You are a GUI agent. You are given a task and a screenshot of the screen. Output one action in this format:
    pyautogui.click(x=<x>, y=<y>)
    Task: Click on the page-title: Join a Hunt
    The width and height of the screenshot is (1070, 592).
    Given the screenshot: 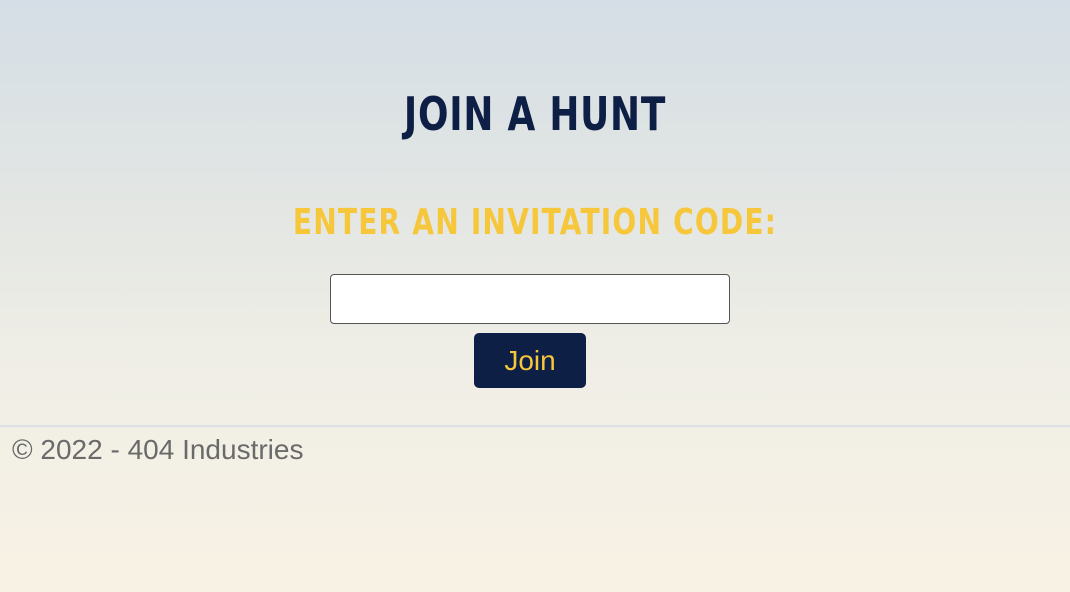 What is the action you would take?
    pyautogui.click(x=535, y=114)
    